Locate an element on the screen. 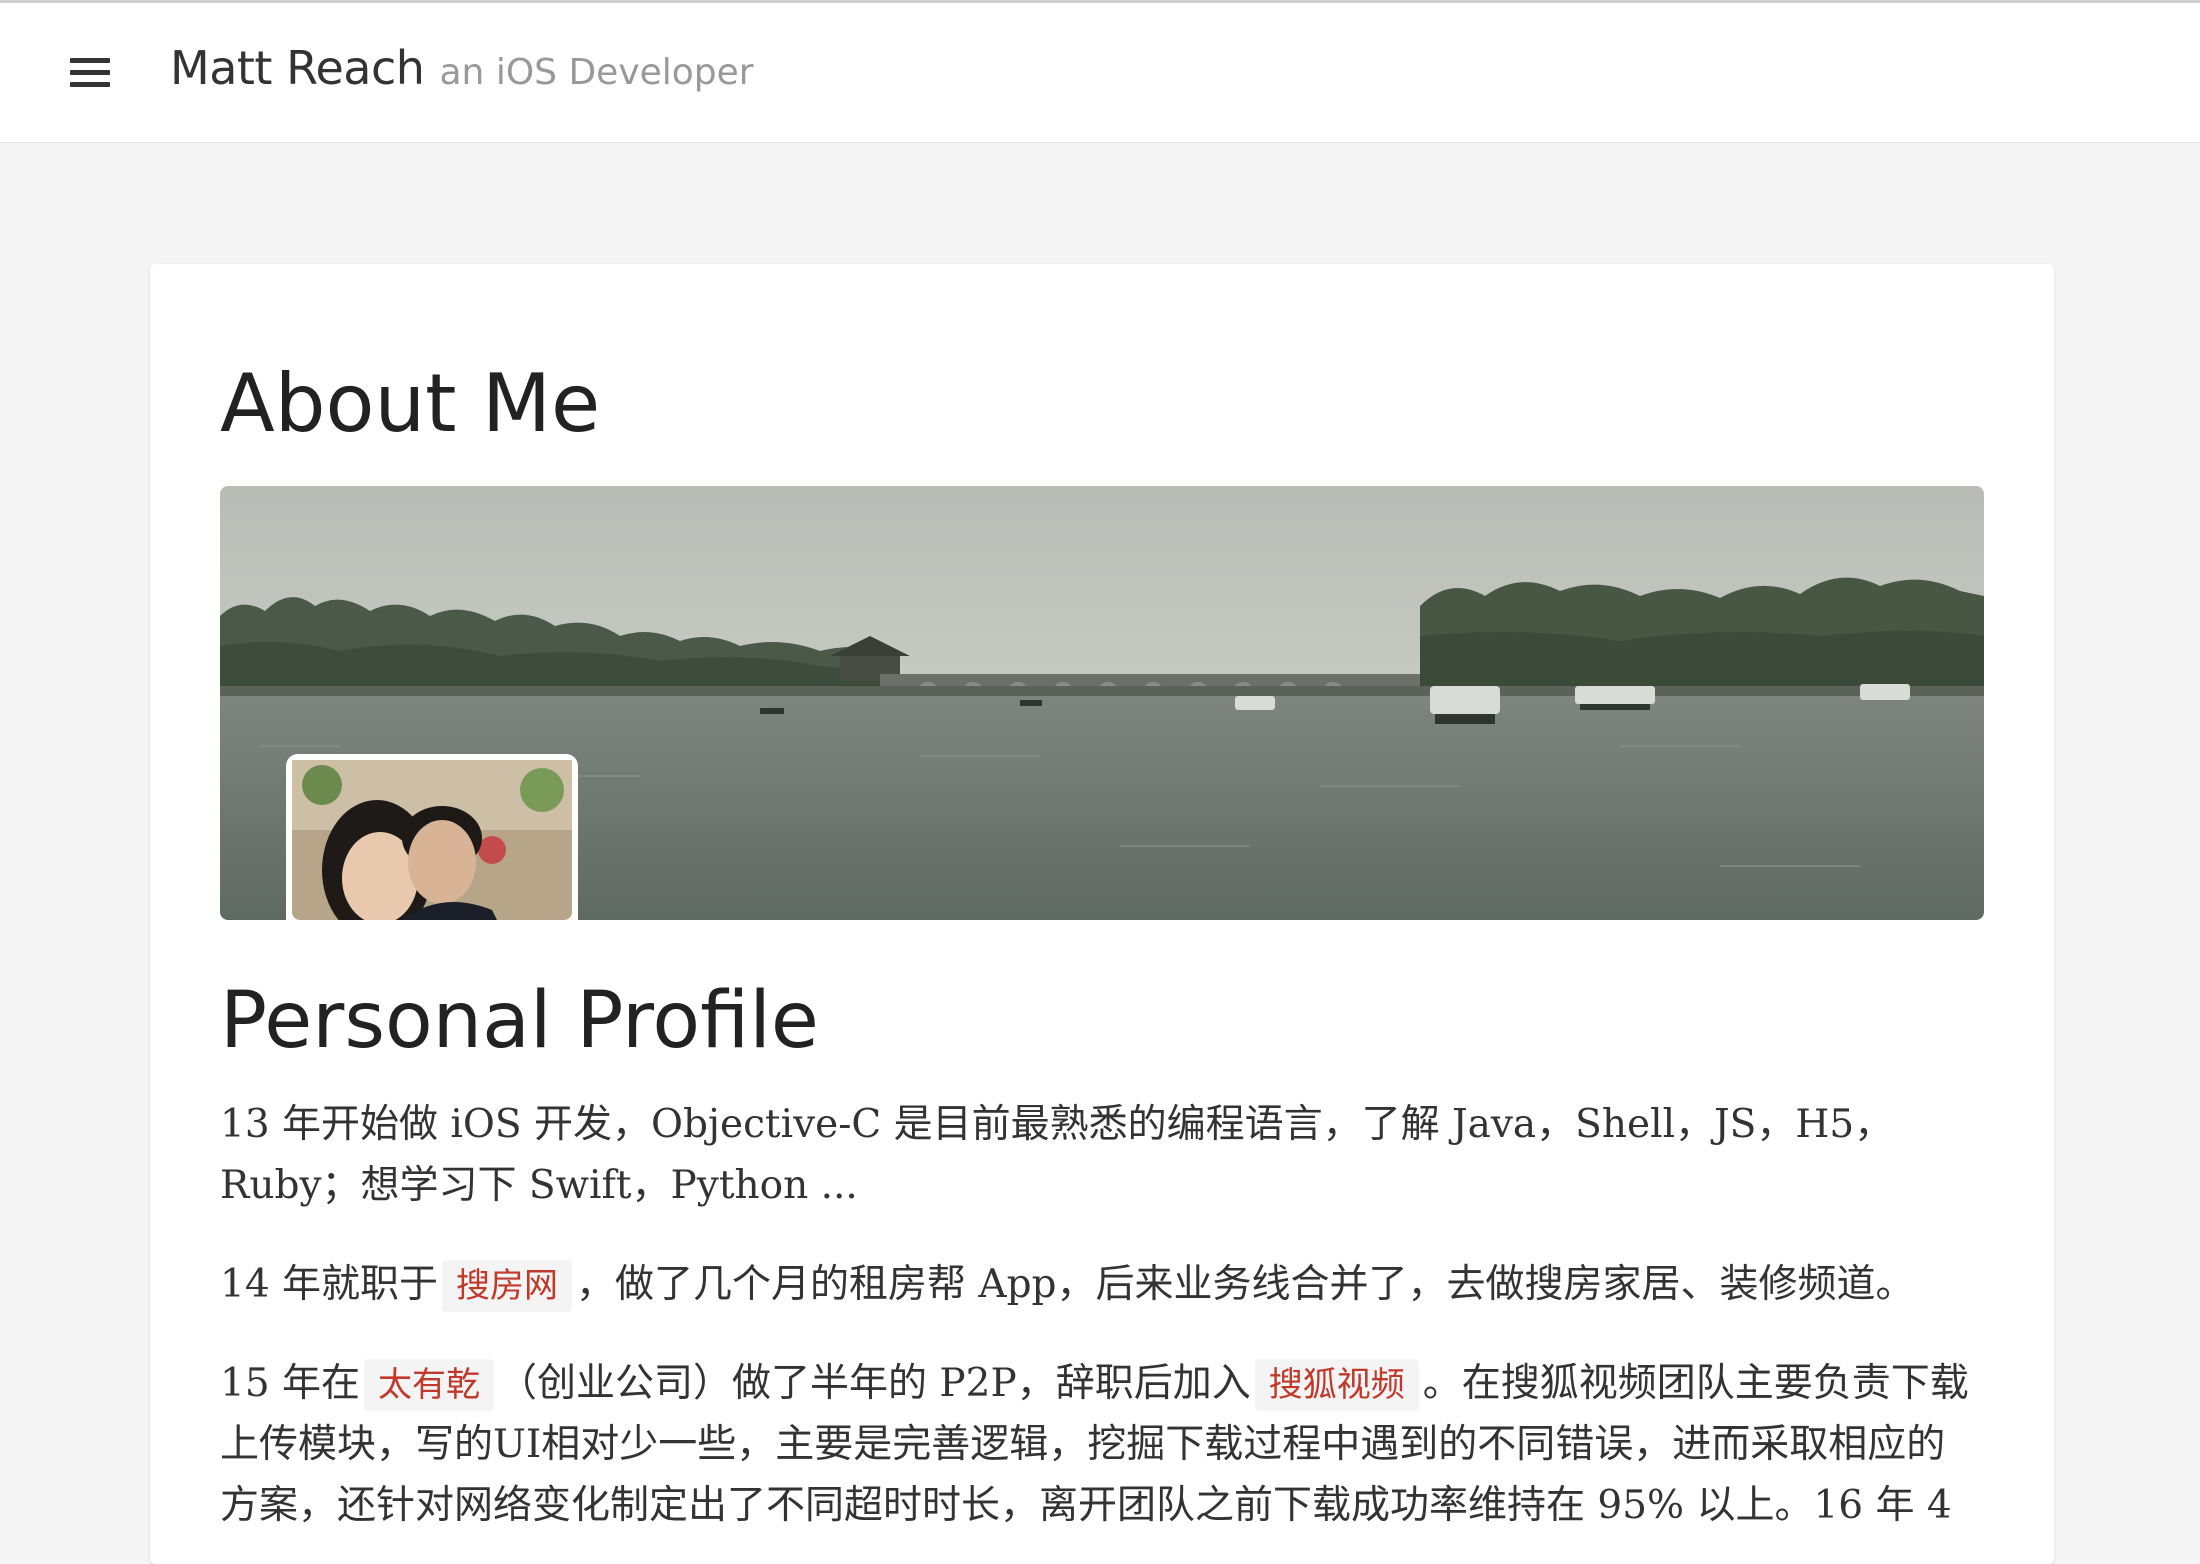 The width and height of the screenshot is (2200, 1564). avatar is located at coordinates (432, 837).